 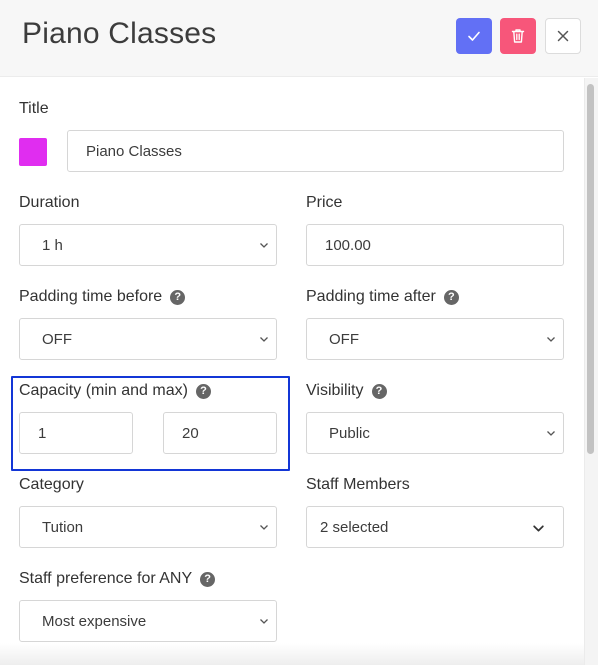 I want to click on visibility-label: Visibility ?, so click(x=346, y=391).